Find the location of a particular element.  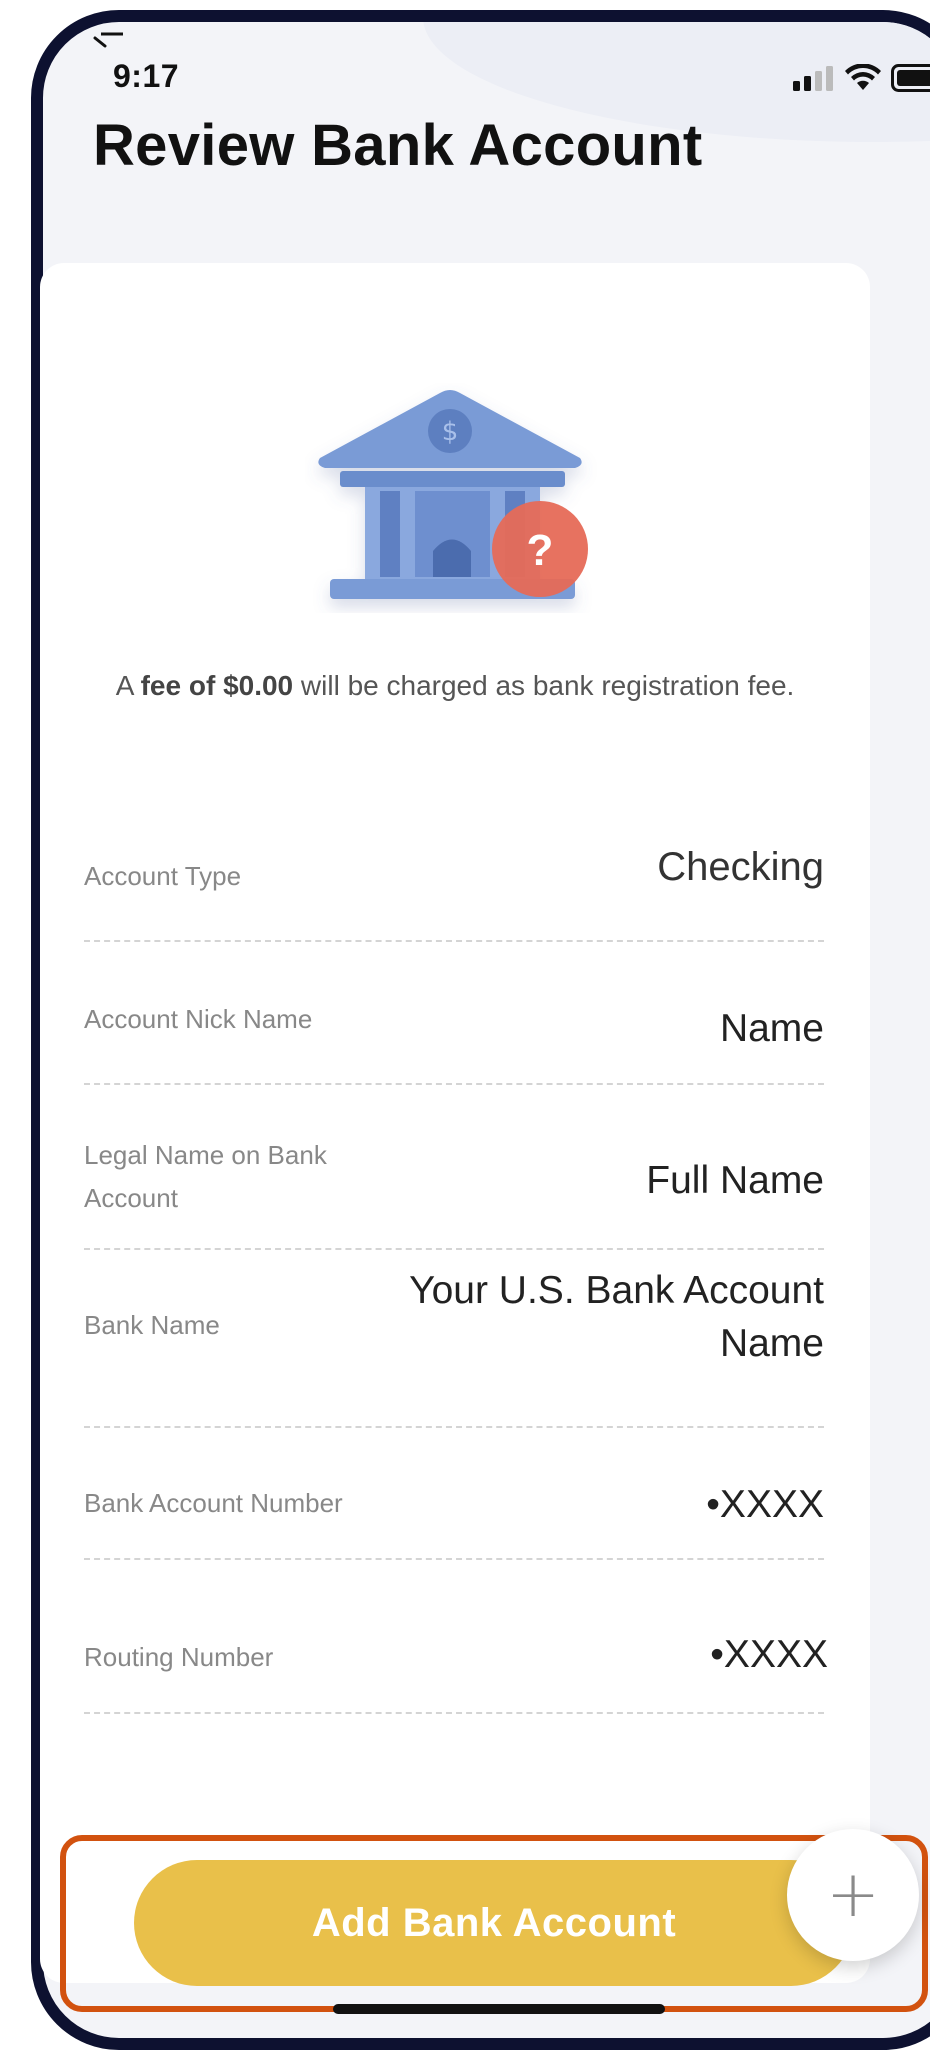

field-value: Name is located at coordinates (772, 1028).